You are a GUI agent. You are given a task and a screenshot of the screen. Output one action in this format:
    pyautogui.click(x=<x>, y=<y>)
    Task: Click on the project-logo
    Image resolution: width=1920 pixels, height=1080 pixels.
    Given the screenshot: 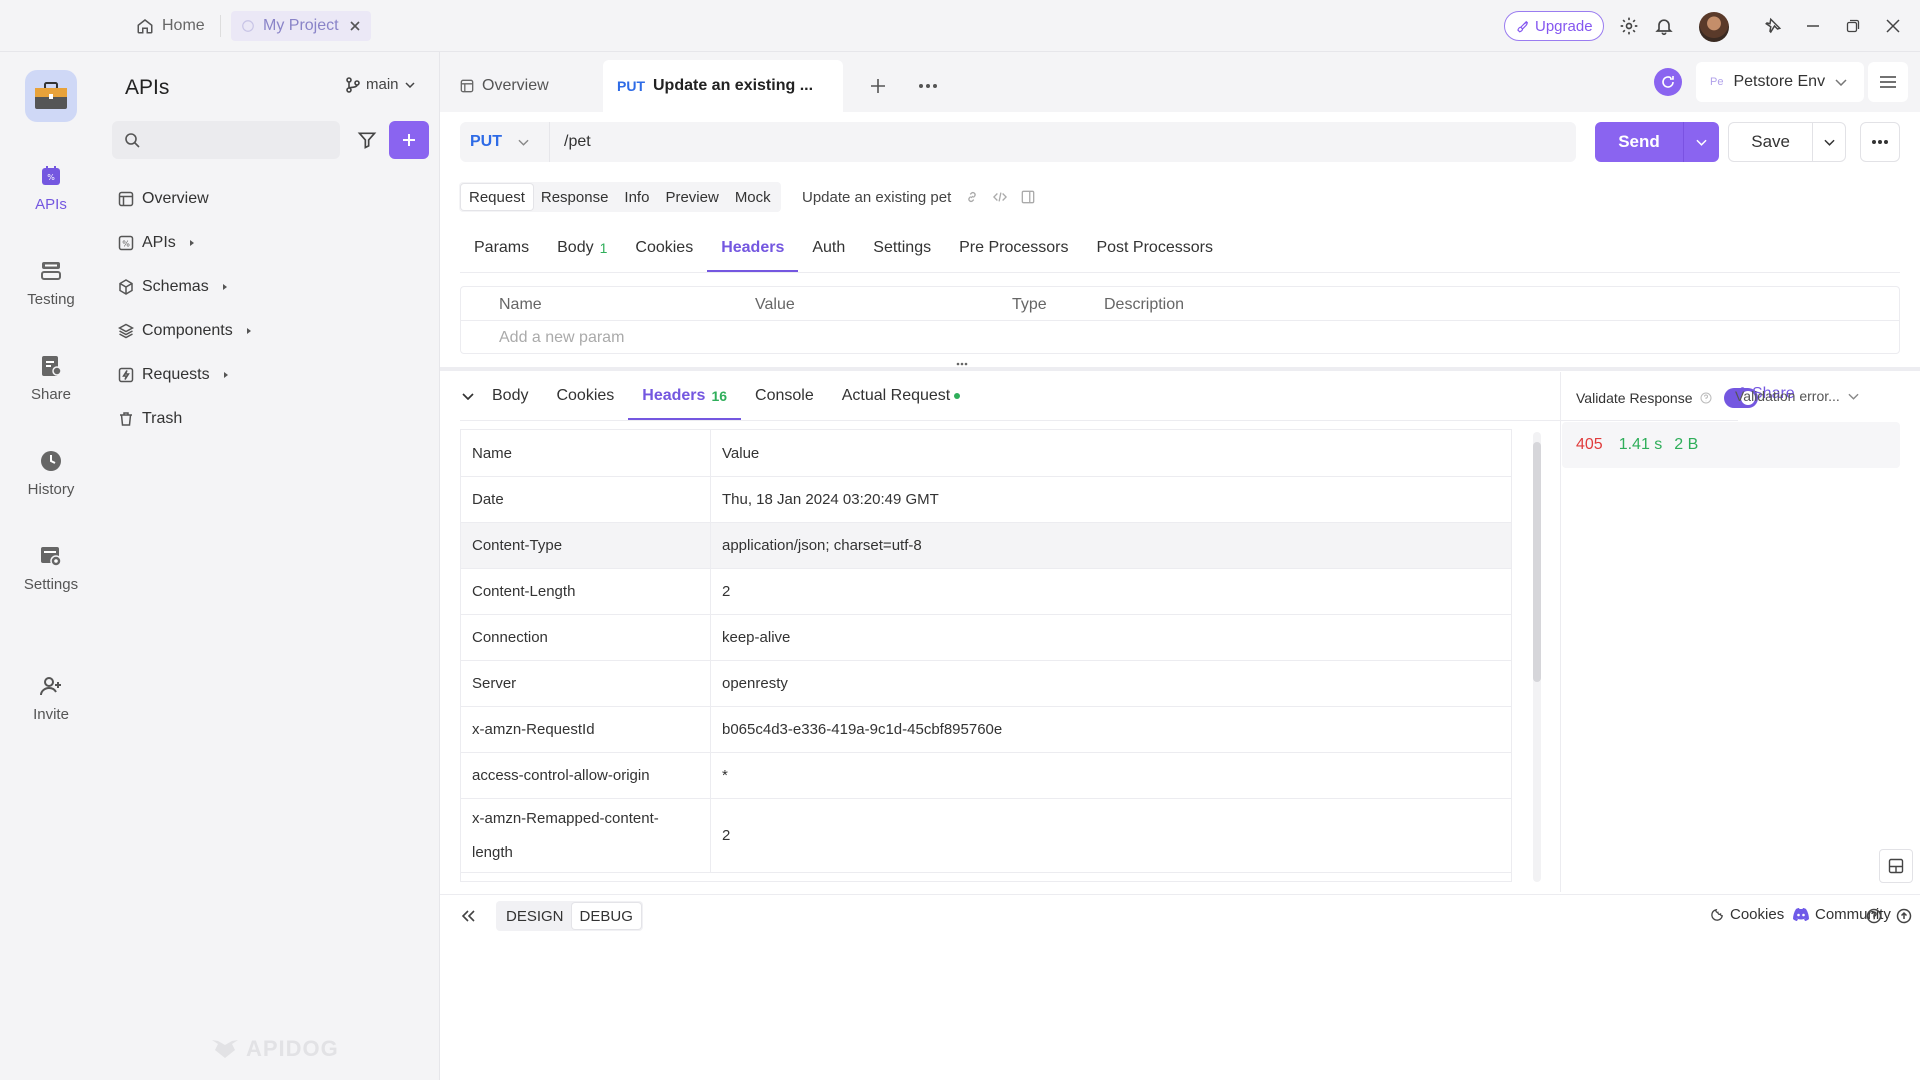 What is the action you would take?
    pyautogui.click(x=51, y=96)
    